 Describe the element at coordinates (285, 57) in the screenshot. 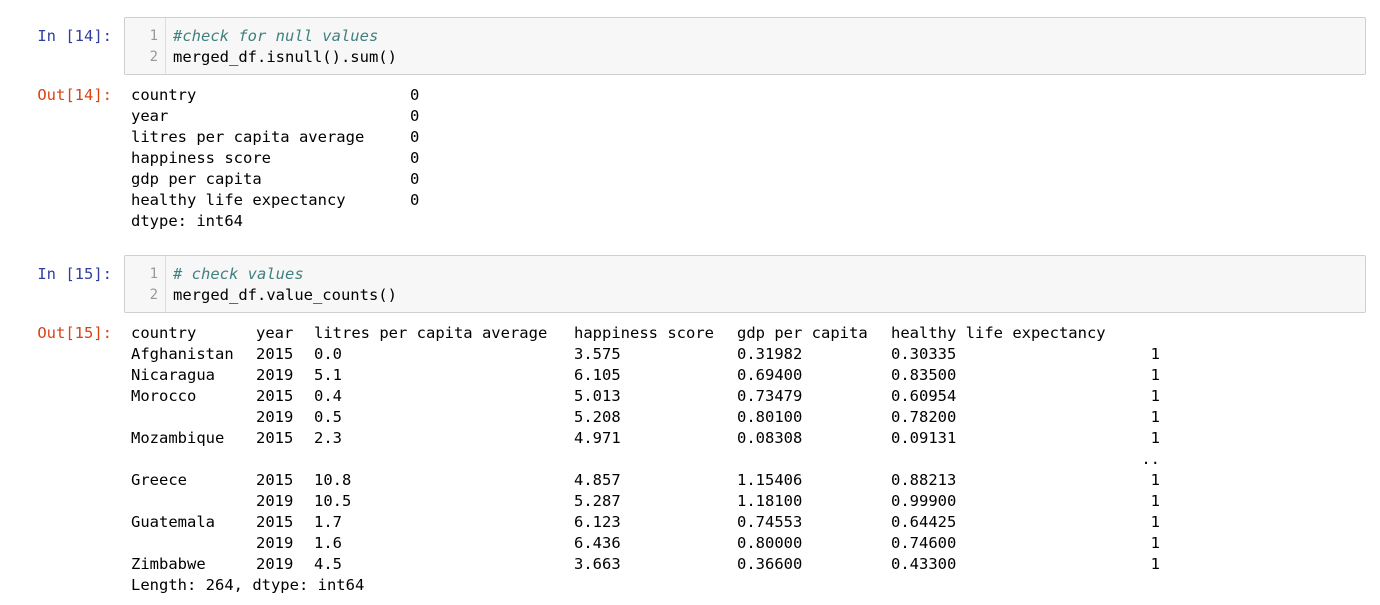

I see `code-line: merged_df.isnull().sum()` at that location.